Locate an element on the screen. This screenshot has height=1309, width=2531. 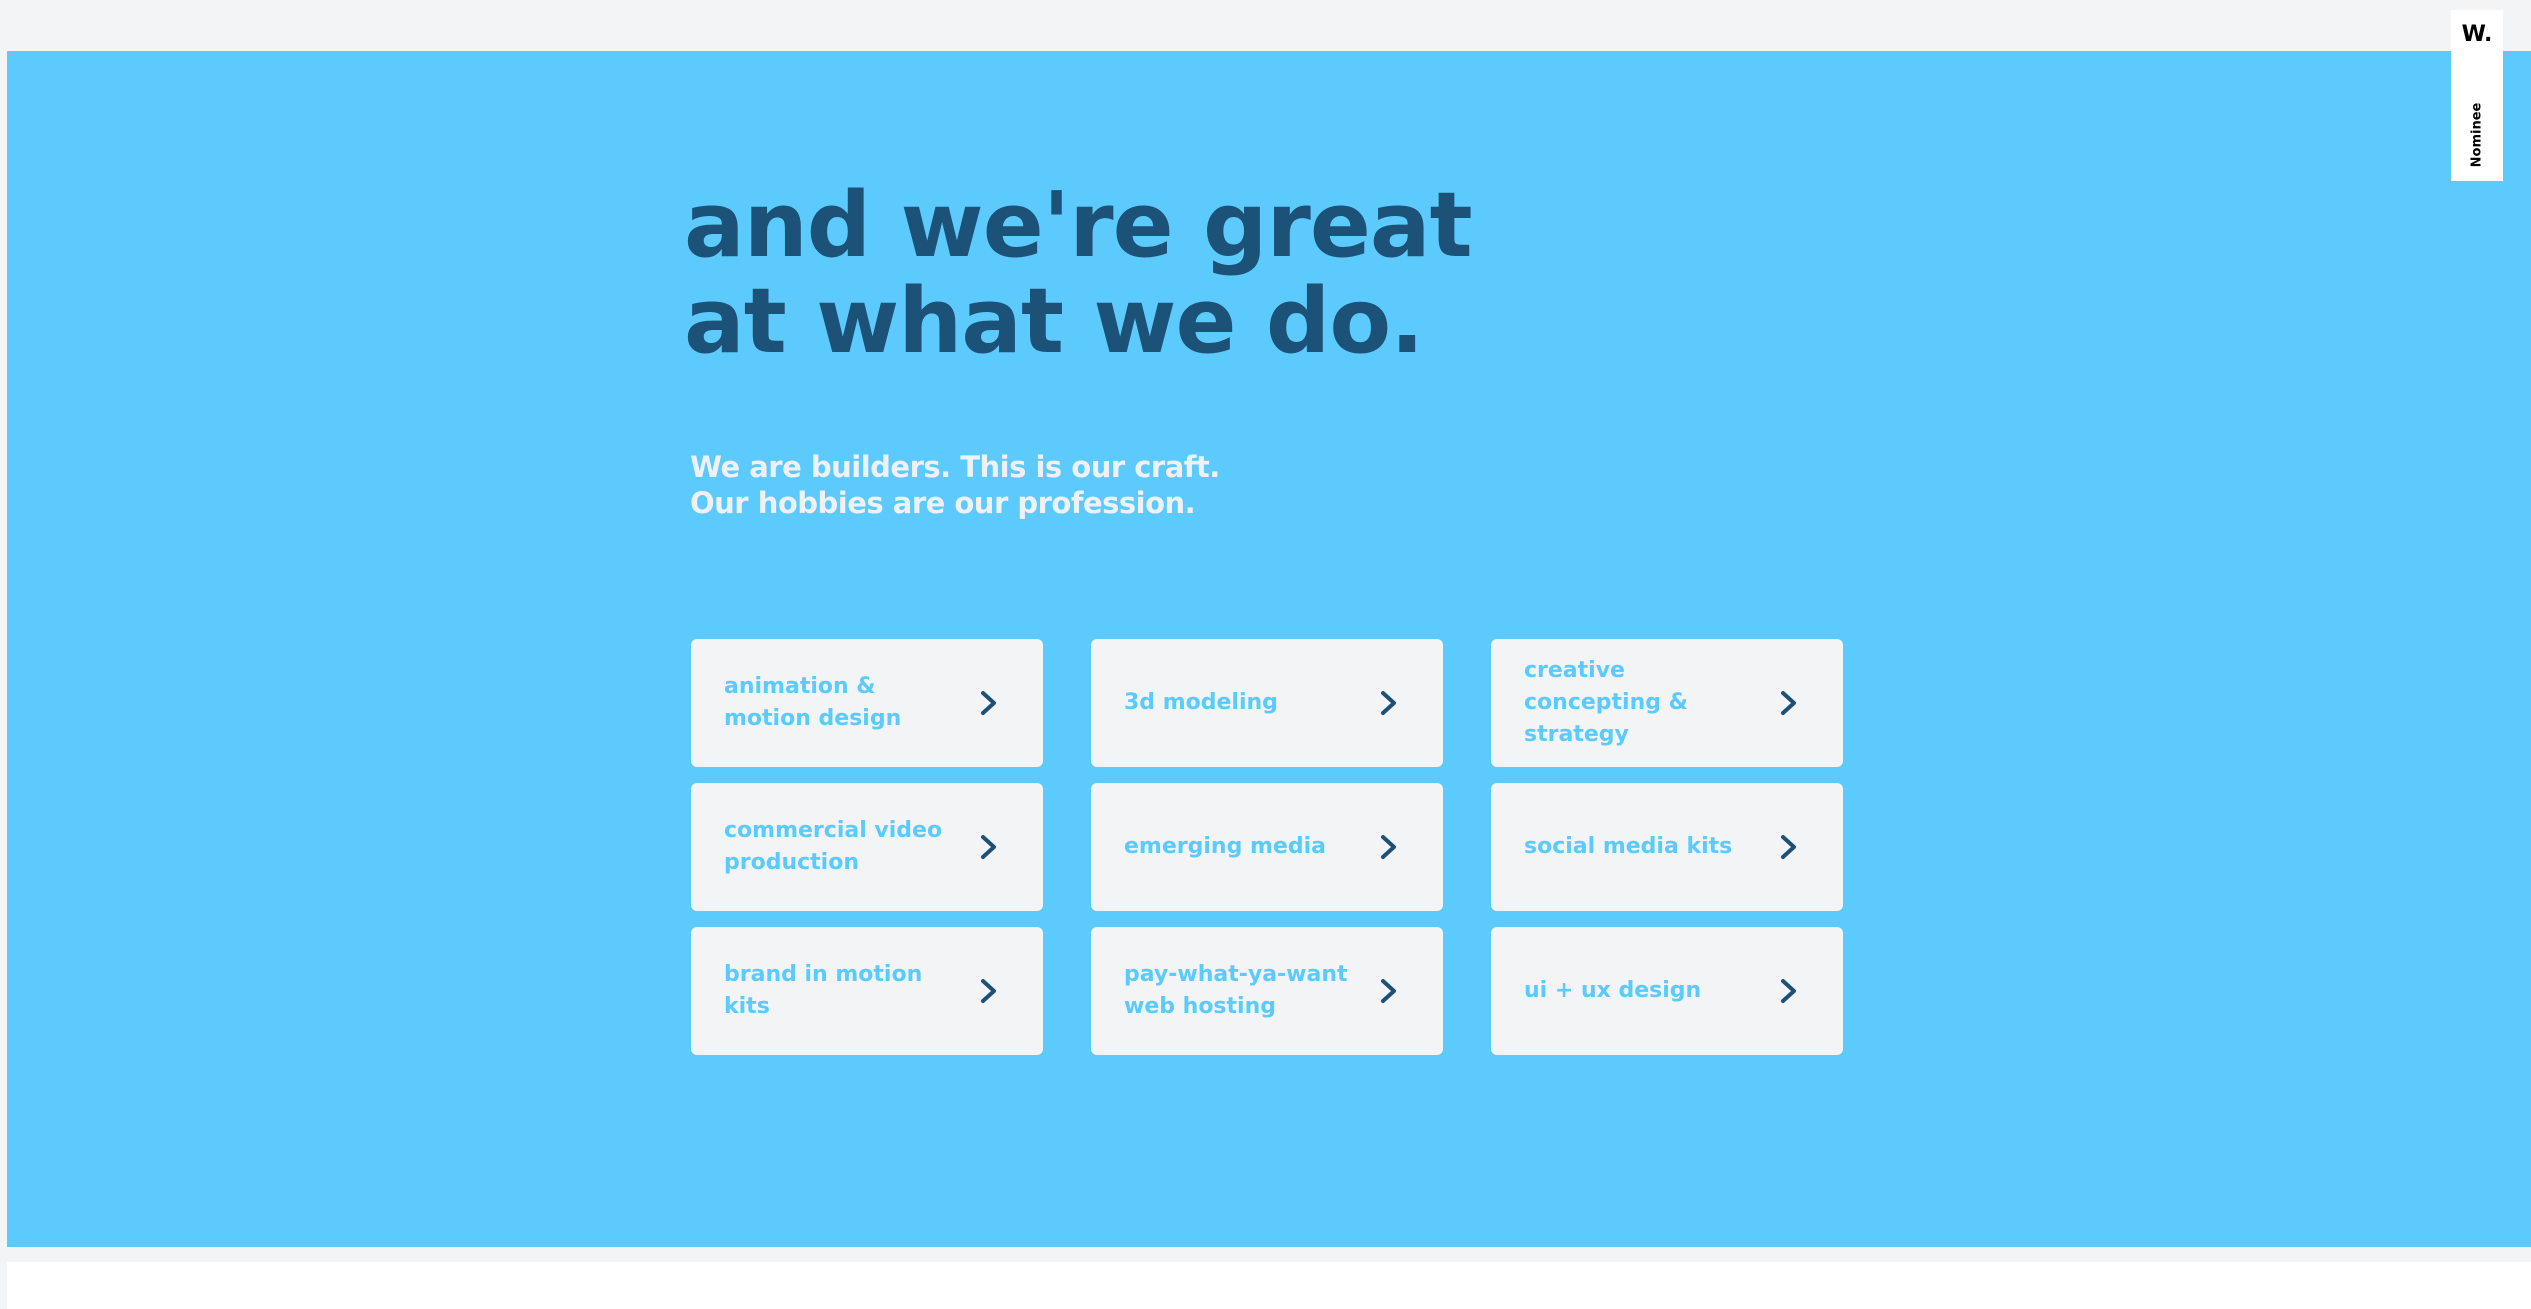
service-card-brand-in-motion-kits: brand in motion kits is located at coordinates (867, 991).